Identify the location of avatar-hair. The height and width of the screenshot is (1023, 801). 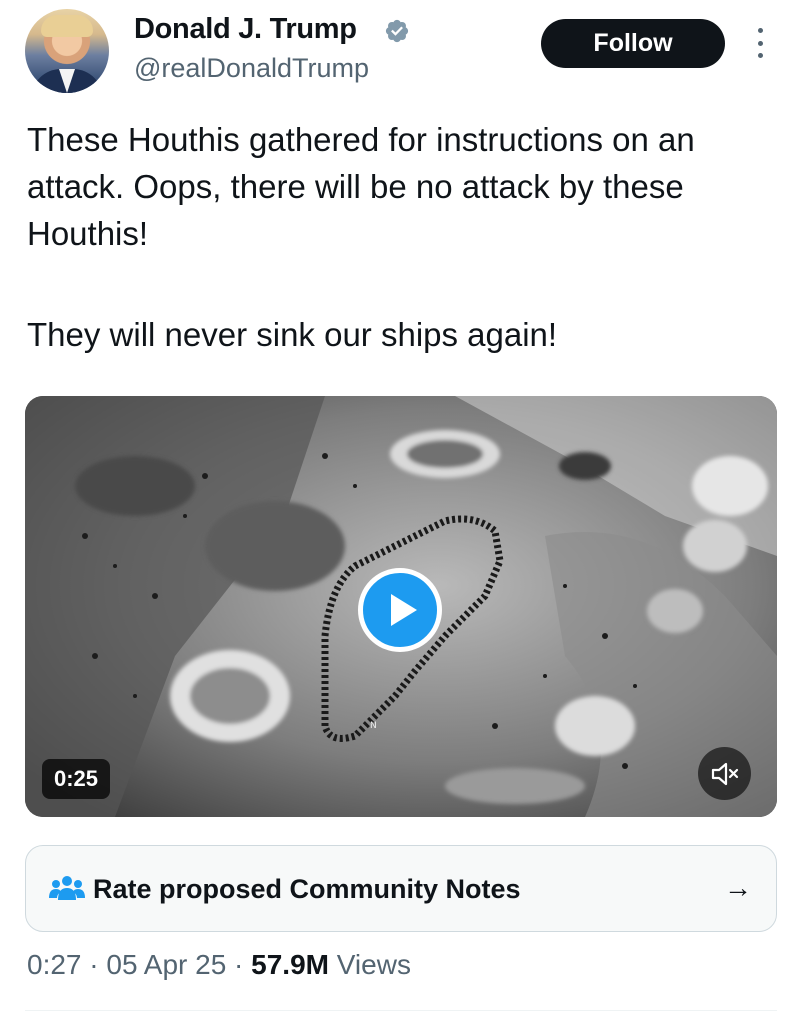
(67, 26).